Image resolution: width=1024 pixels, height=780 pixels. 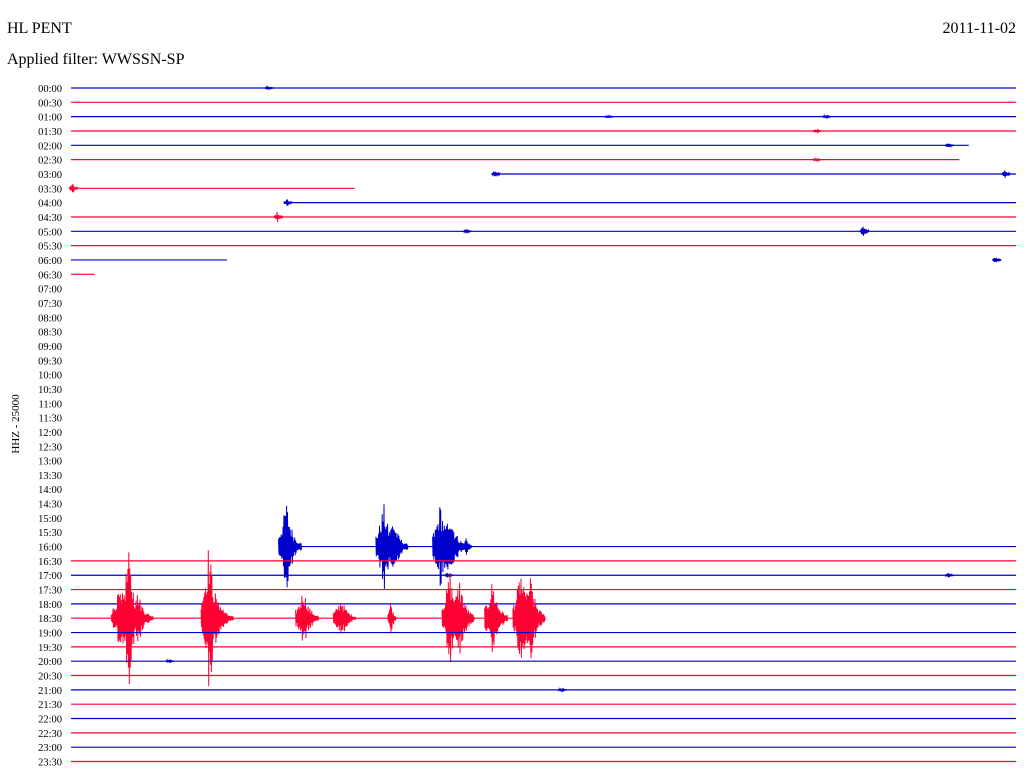 What do you see at coordinates (50, 376) in the screenshot?
I see `time-tick-label: 10:00` at bounding box center [50, 376].